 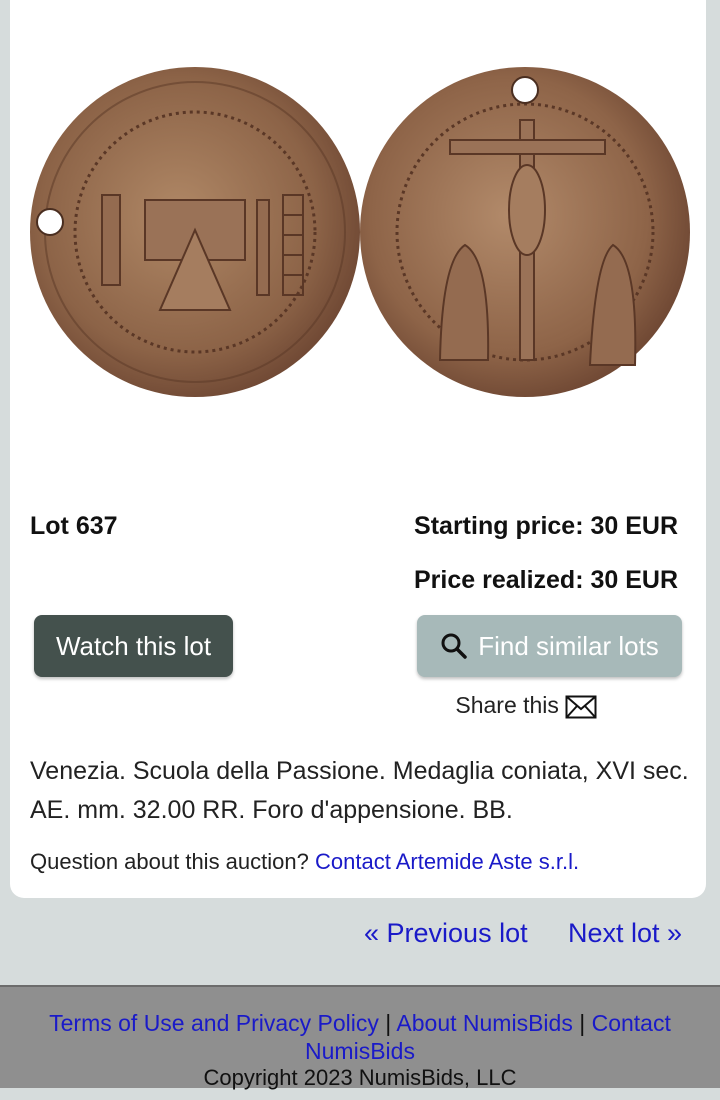 I want to click on find-similar-button: Find similar lots, so click(x=549, y=646).